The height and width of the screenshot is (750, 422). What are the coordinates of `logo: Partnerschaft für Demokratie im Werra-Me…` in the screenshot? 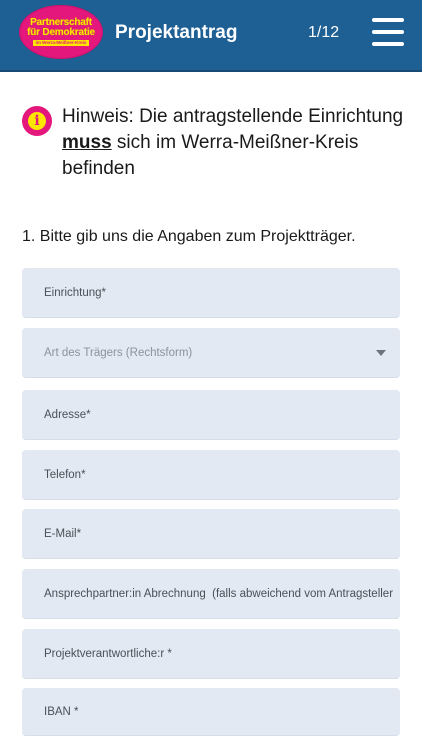 It's located at (61, 32).